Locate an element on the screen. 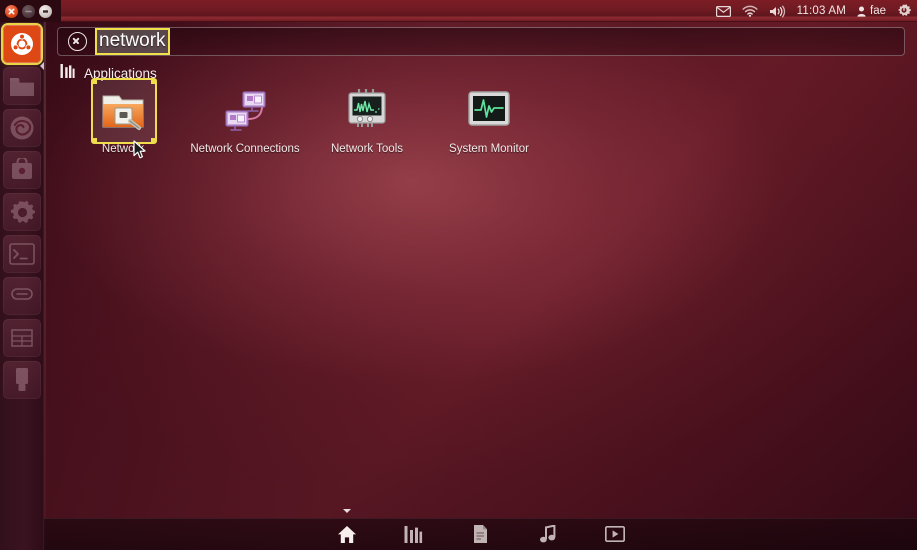 Image resolution: width=917 pixels, height=550 pixels. indicator-area: 11:03 AM fae is located at coordinates (813, 11).